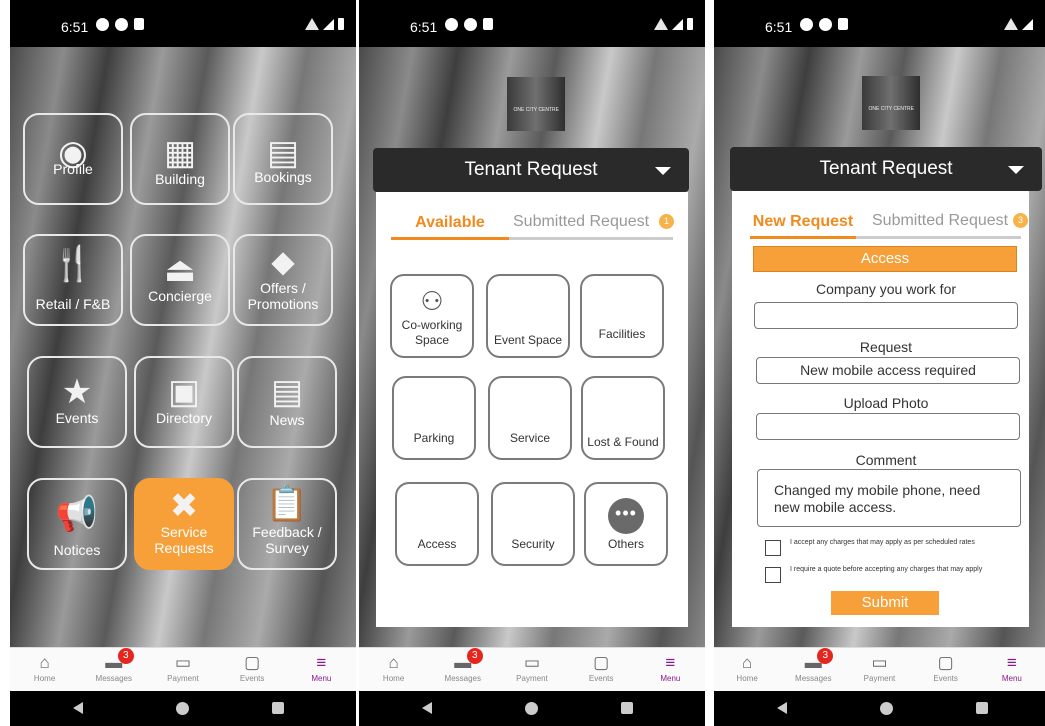 The height and width of the screenshot is (726, 1045). What do you see at coordinates (283, 262) in the screenshot?
I see `tag-icon: ⬥` at bounding box center [283, 262].